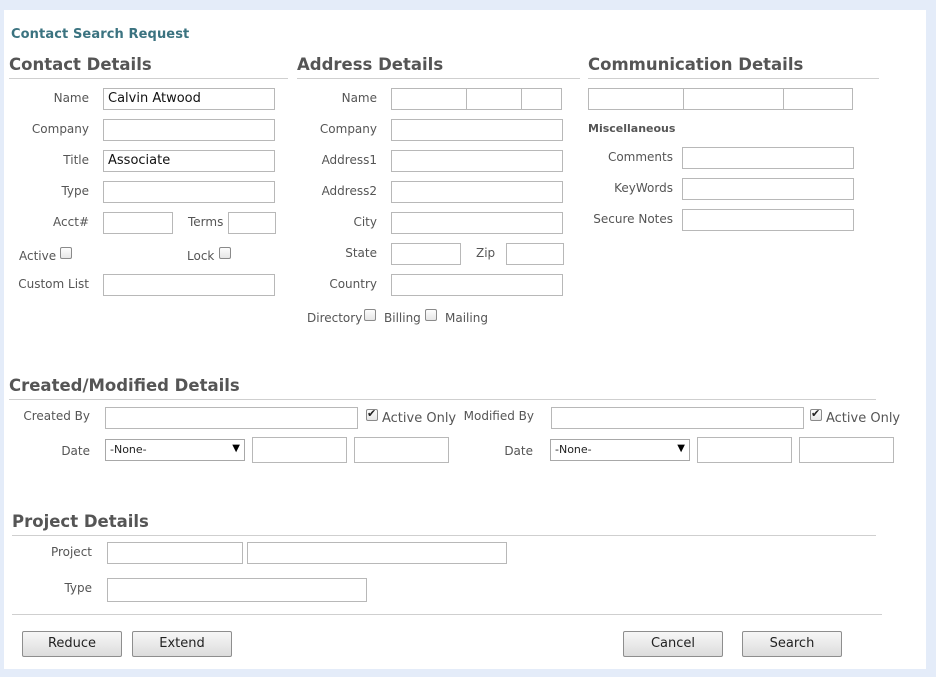 The image size is (936, 677). Describe the element at coordinates (733, 99) in the screenshot. I see `phone-number-input` at that location.